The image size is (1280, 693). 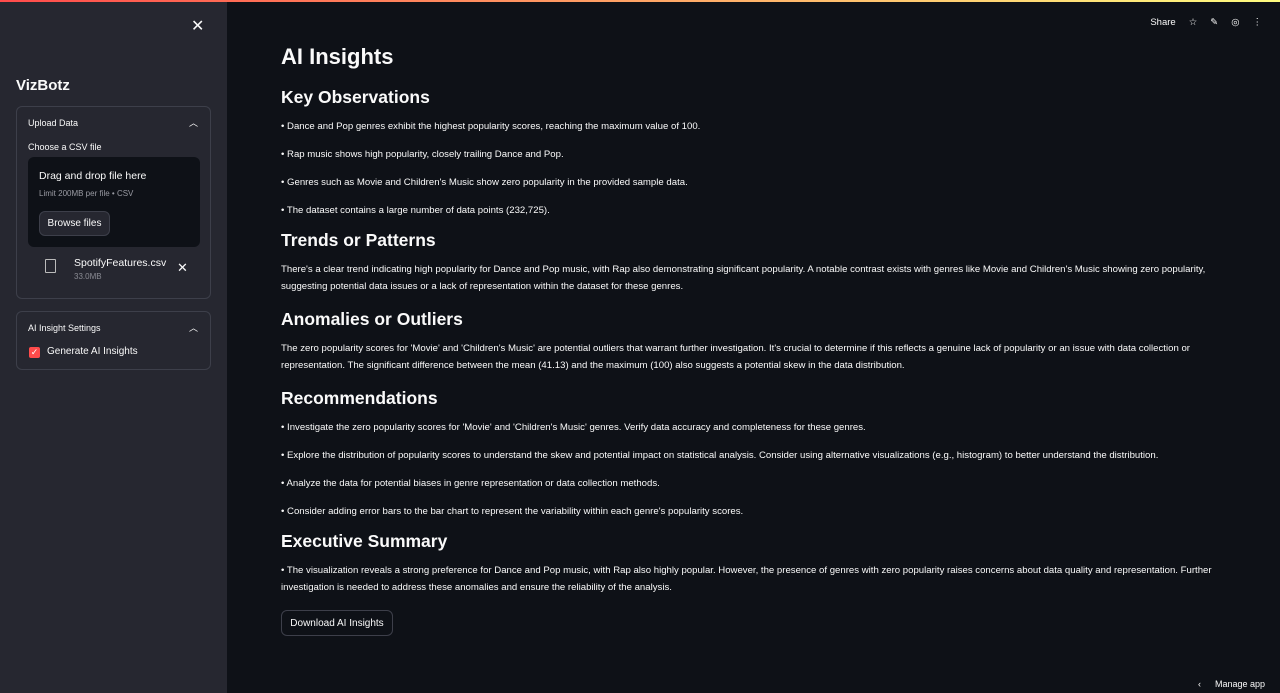 What do you see at coordinates (182, 268) in the screenshot?
I see `remove-file-icon: ✕` at bounding box center [182, 268].